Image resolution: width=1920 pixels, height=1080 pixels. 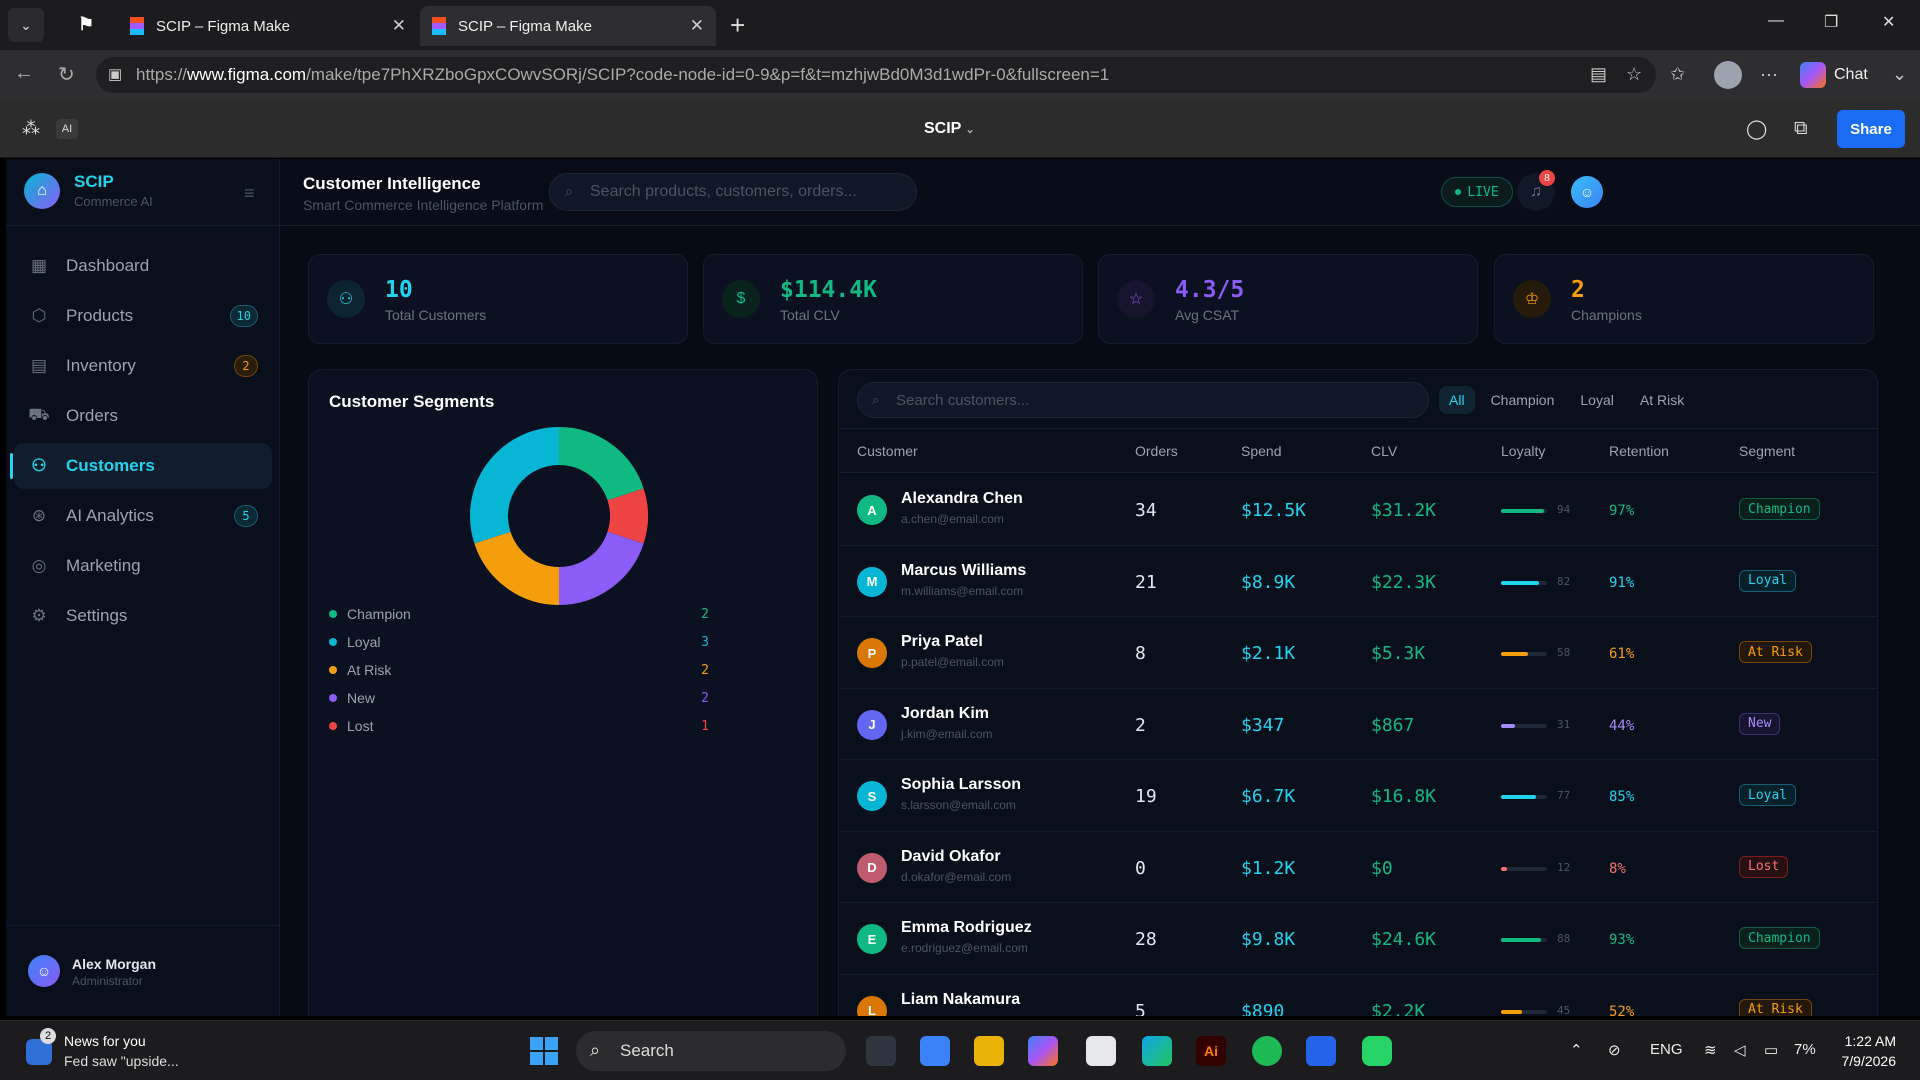 I want to click on windows-start-icon, so click(x=544, y=1051).